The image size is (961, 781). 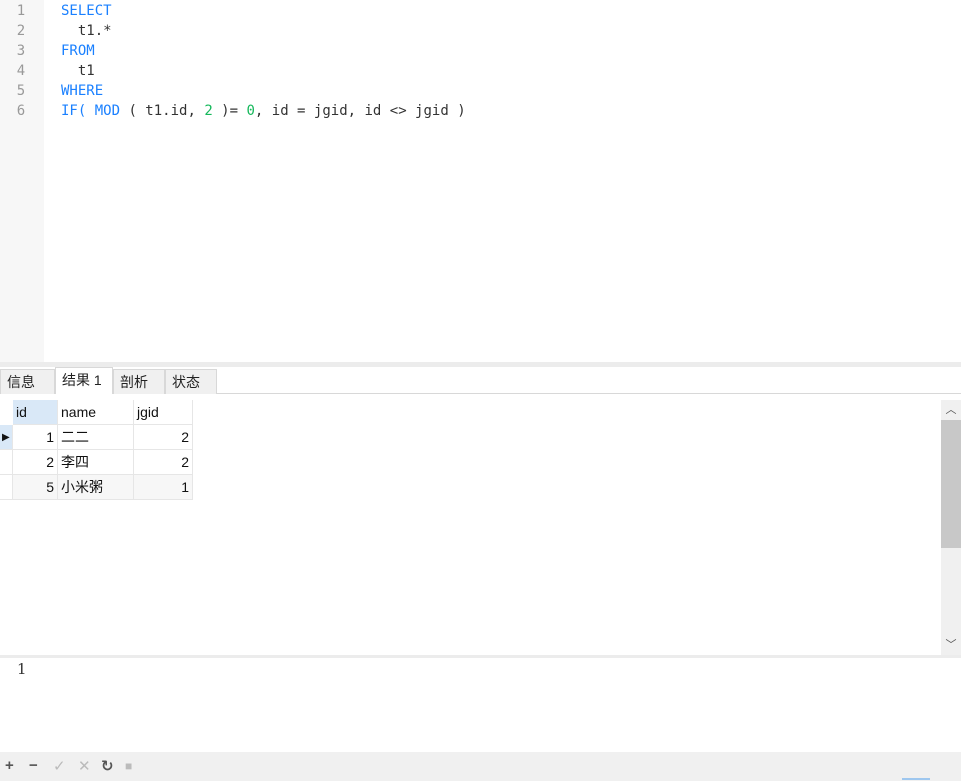 What do you see at coordinates (916, 779) in the screenshot?
I see `status-indicator` at bounding box center [916, 779].